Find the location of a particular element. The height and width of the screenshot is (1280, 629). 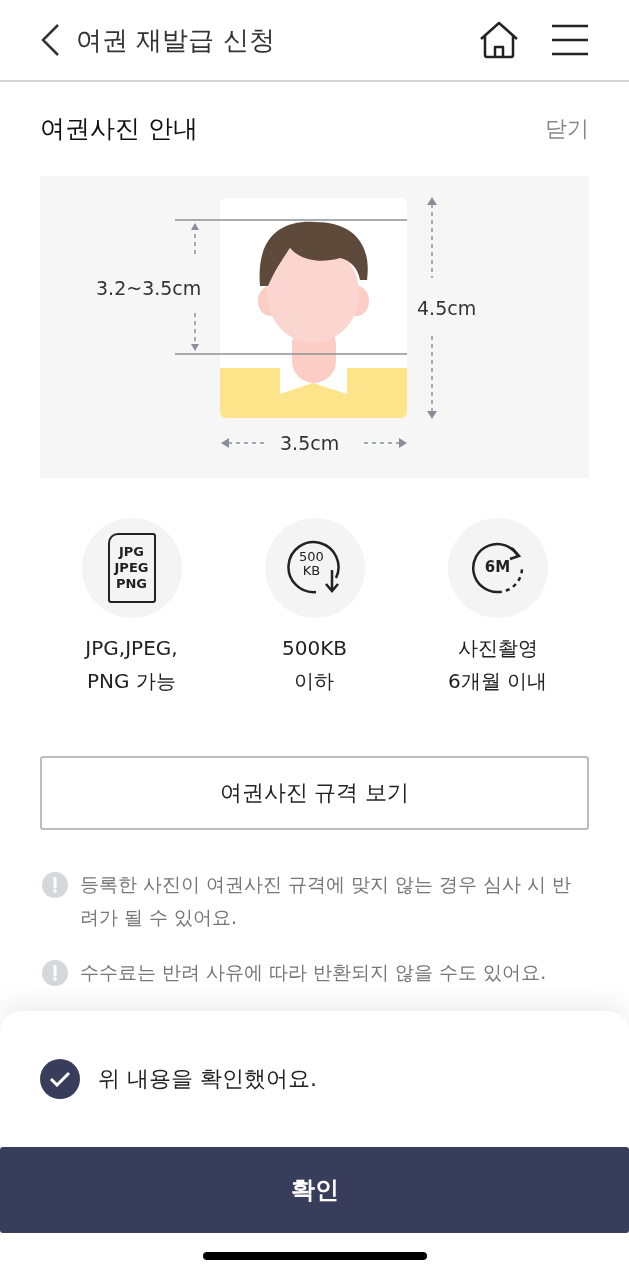

check-icon is located at coordinates (60, 1078).